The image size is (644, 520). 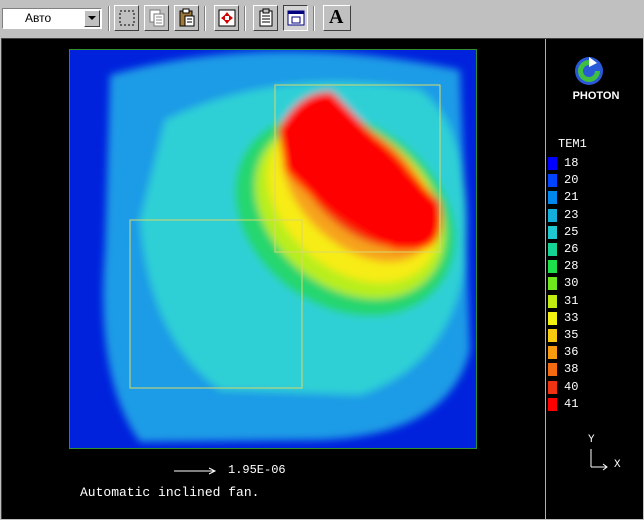 What do you see at coordinates (195, 471) in the screenshot?
I see `scale-arrow-icon` at bounding box center [195, 471].